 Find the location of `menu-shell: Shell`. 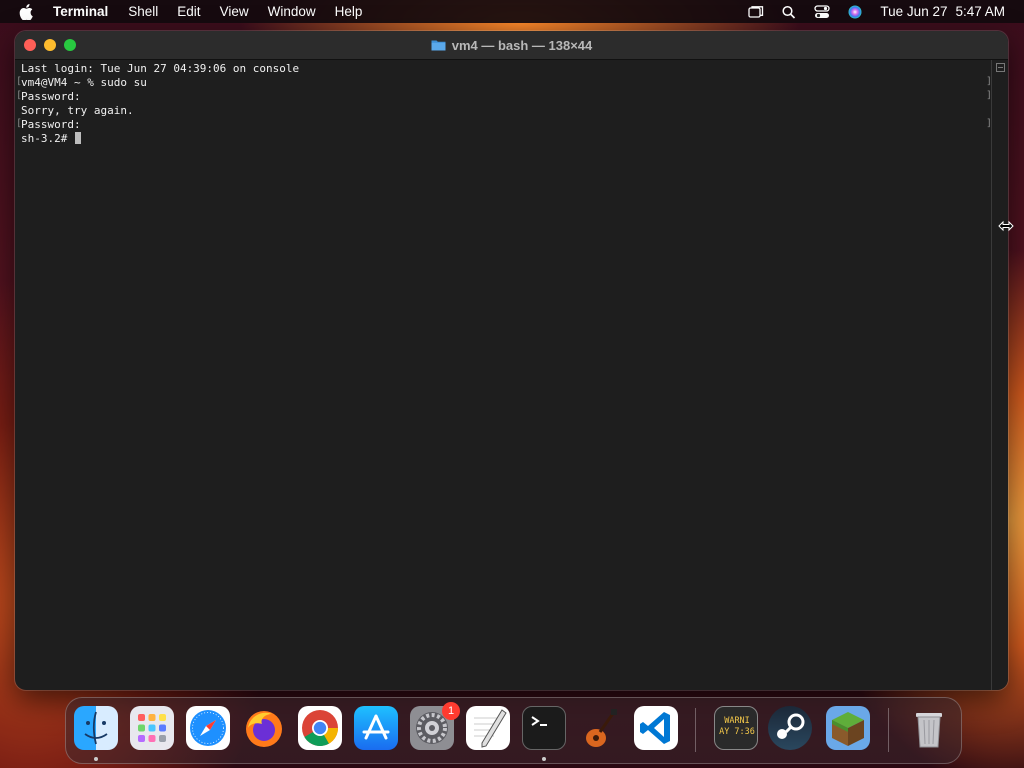

menu-shell: Shell is located at coordinates (143, 11).